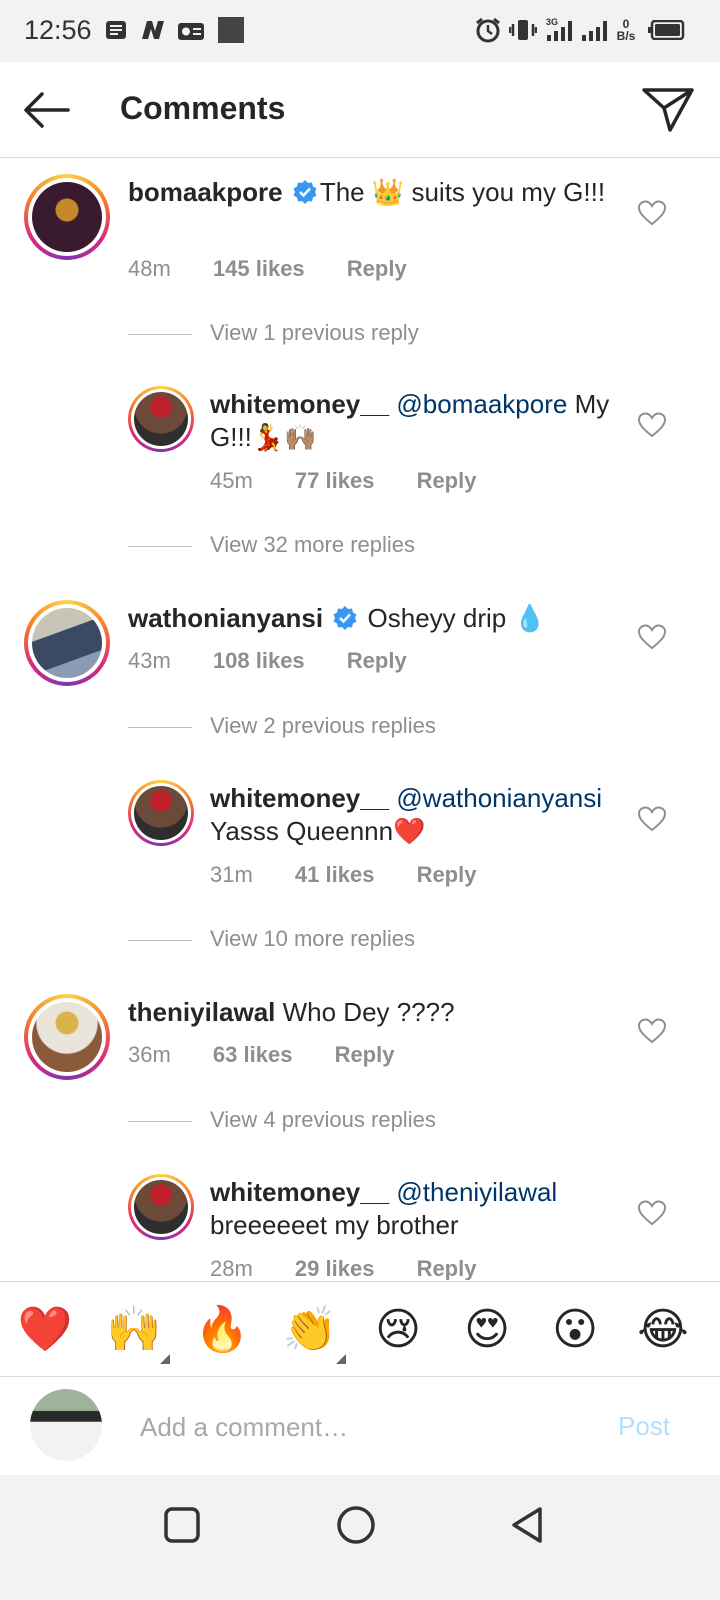 The image size is (720, 1600). I want to click on view-replies-button: View 1 previous reply, so click(328, 335).